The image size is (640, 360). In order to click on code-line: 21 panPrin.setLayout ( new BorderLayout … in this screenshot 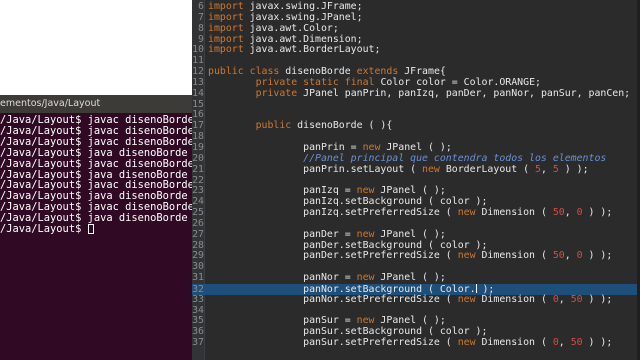, I will do `click(416, 169)`.